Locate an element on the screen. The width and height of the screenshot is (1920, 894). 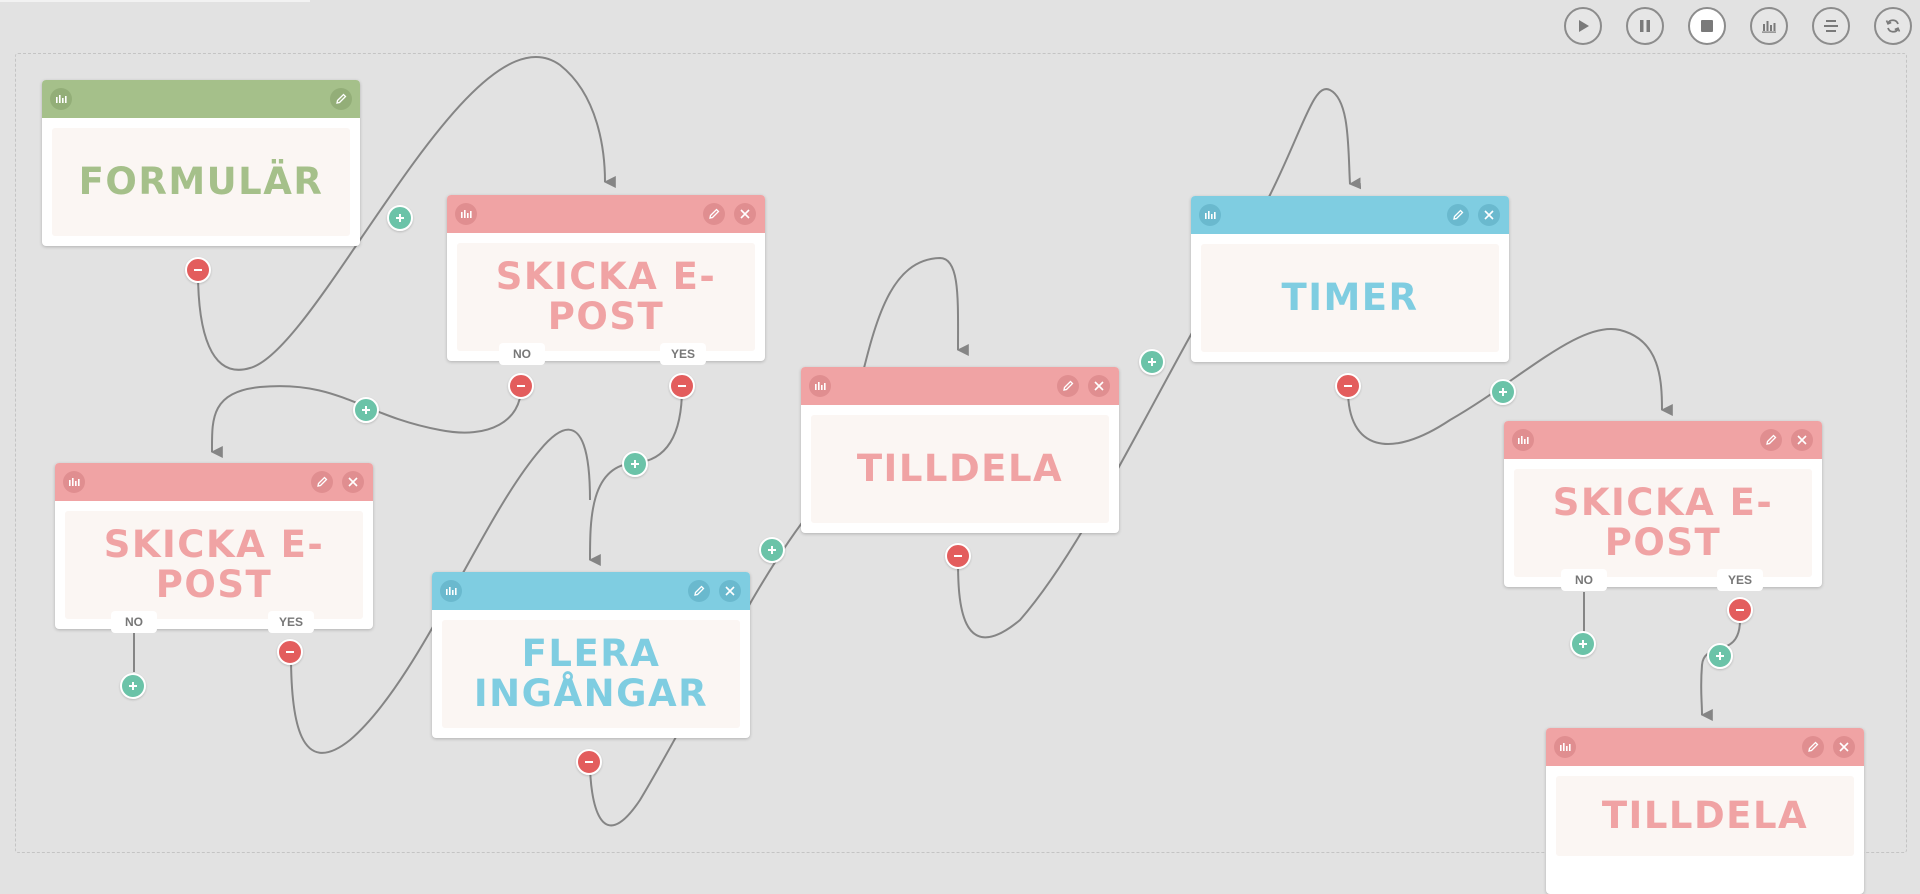
node-title: FLERA INGÅNGAR is located at coordinates (591, 674).